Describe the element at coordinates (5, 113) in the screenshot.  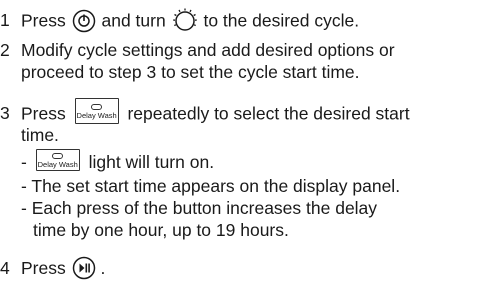
I see `step-number: 3` at that location.